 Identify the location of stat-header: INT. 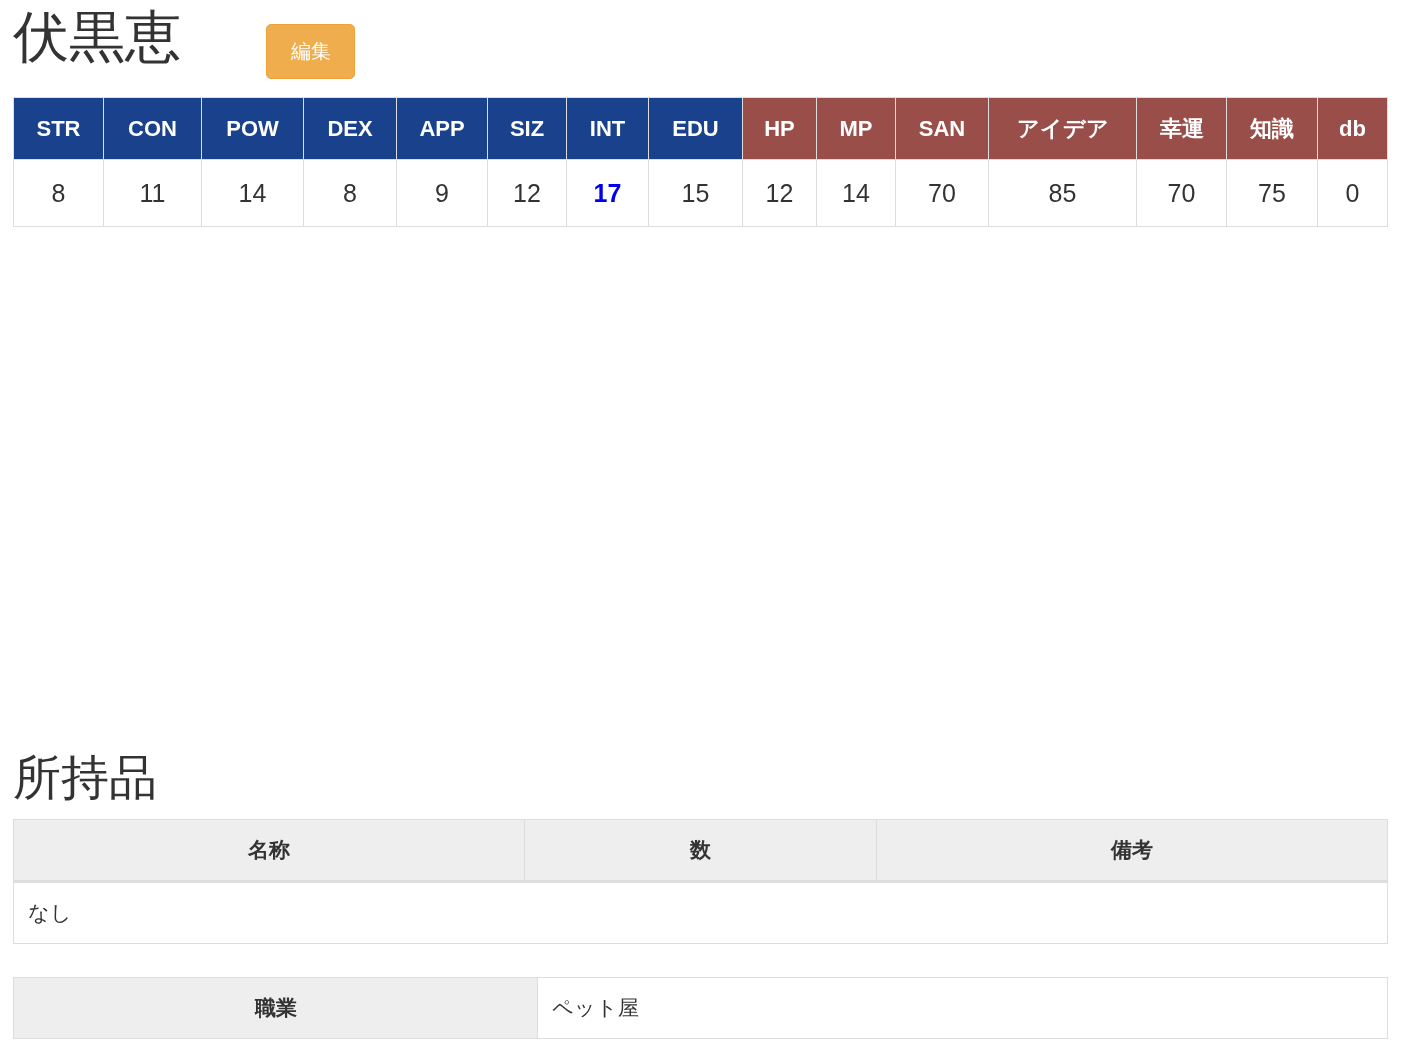
(607, 128).